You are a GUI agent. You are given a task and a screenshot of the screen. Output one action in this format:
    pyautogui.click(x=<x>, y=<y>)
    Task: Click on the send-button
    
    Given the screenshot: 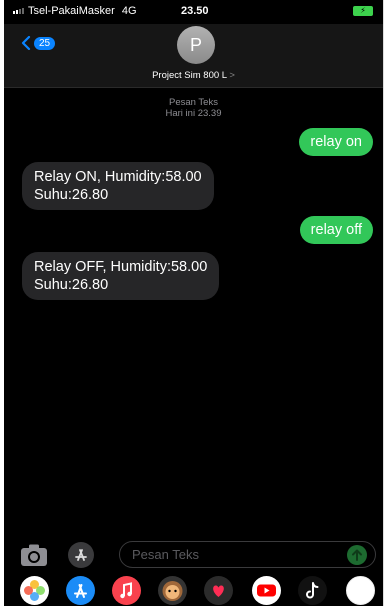 What is the action you would take?
    pyautogui.click(x=357, y=555)
    